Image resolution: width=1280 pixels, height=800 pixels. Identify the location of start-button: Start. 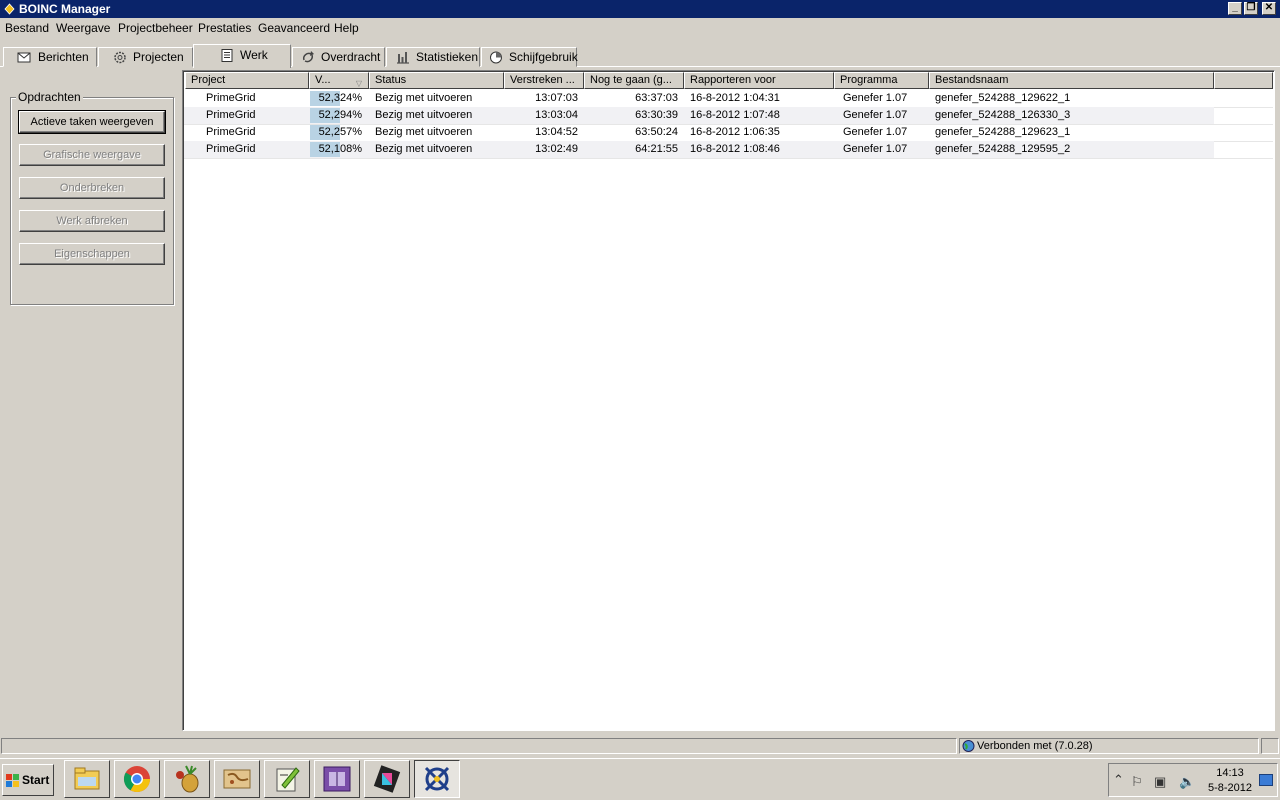
(28, 780).